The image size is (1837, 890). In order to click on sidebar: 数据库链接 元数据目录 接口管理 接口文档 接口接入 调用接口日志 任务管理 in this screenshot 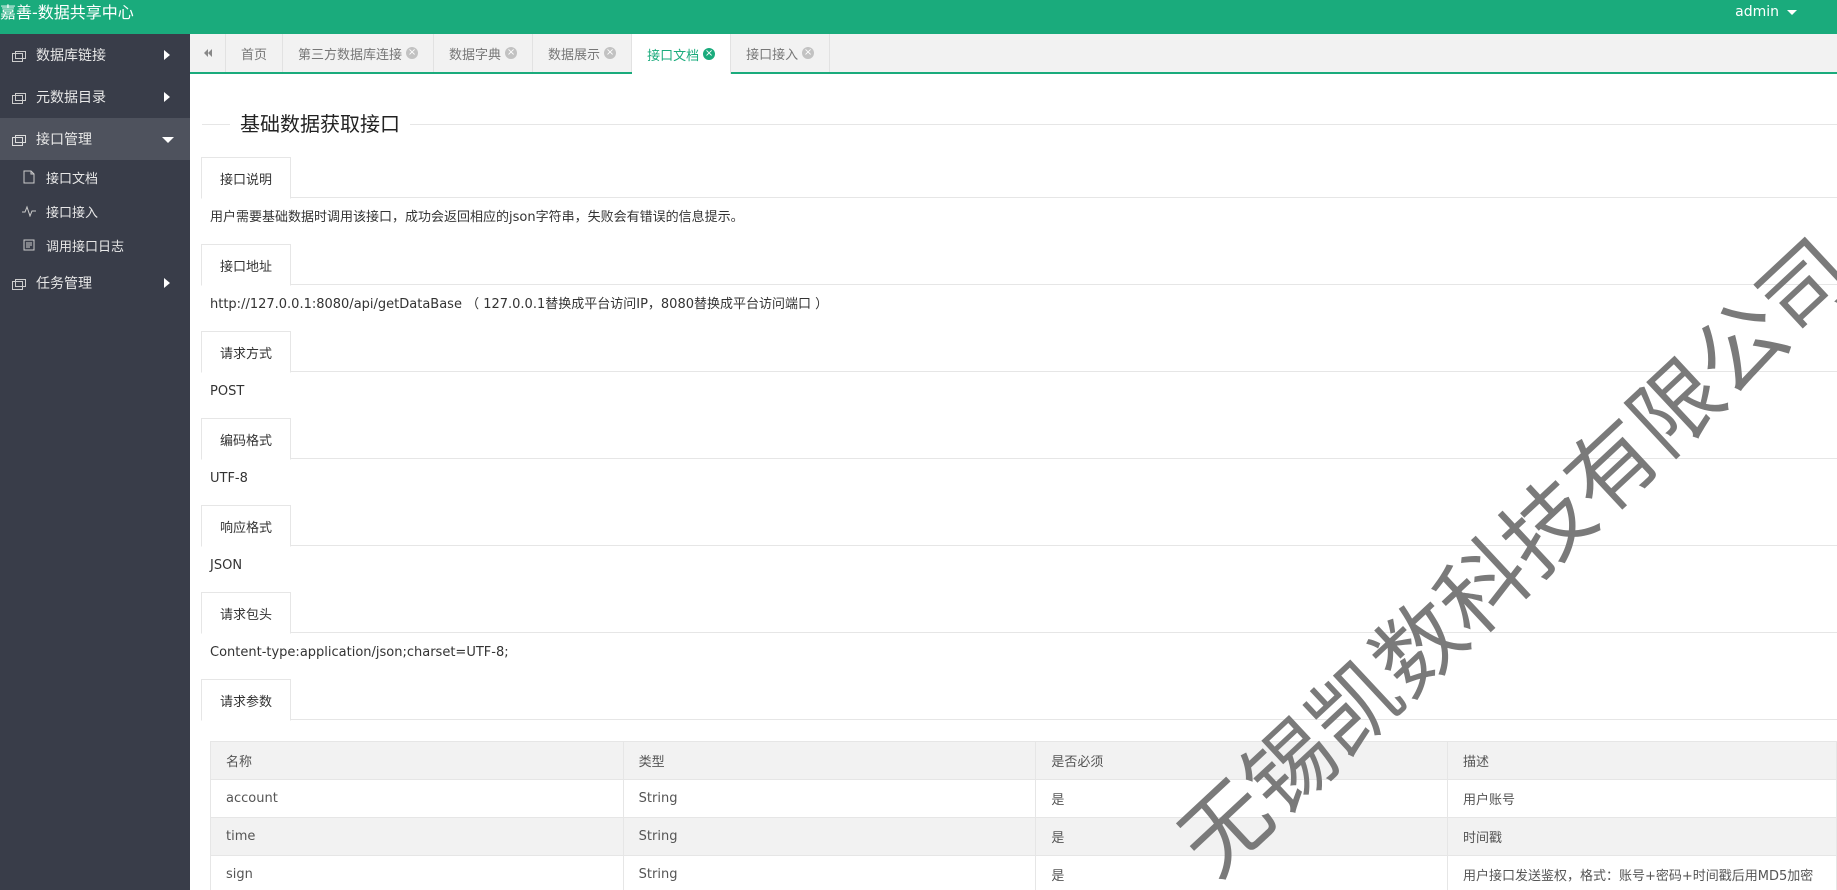, I will do `click(95, 462)`.